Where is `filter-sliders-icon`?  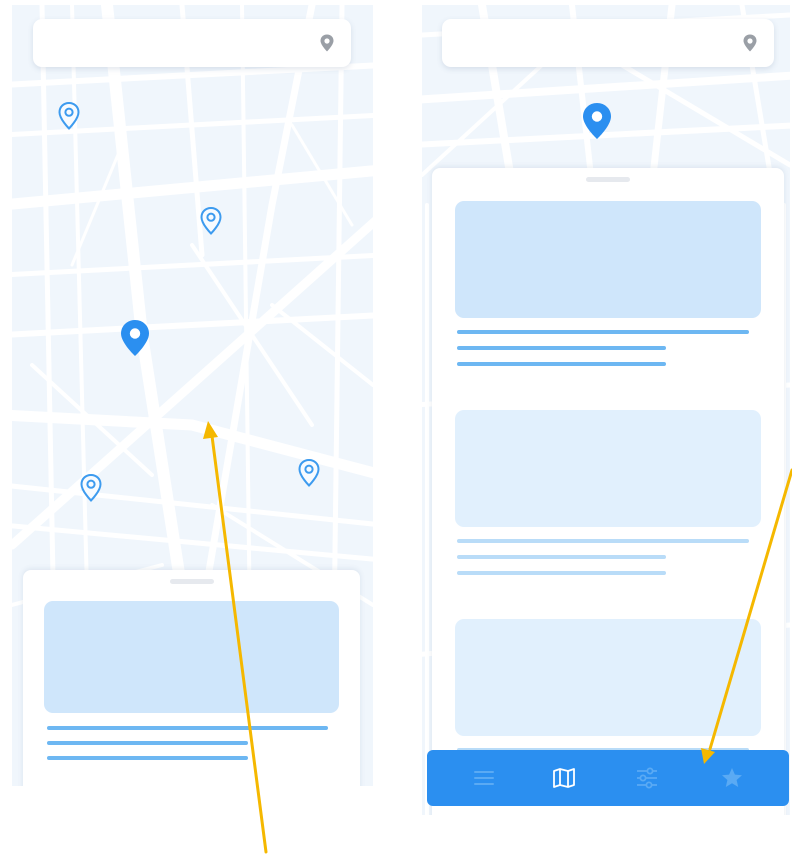 filter-sliders-icon is located at coordinates (647, 778).